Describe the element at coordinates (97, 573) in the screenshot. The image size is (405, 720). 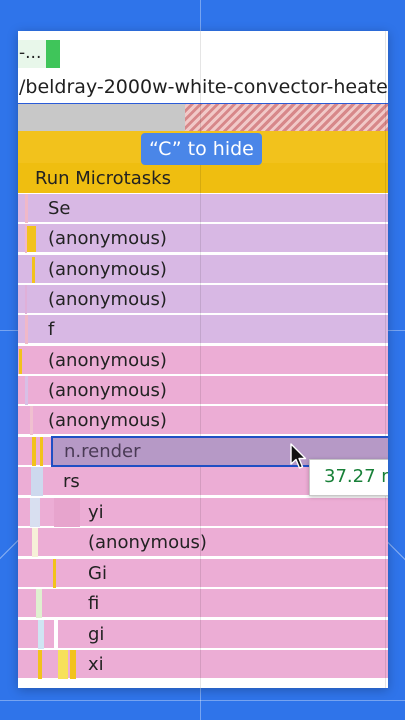
I see `flame-row-label: Gi` at that location.